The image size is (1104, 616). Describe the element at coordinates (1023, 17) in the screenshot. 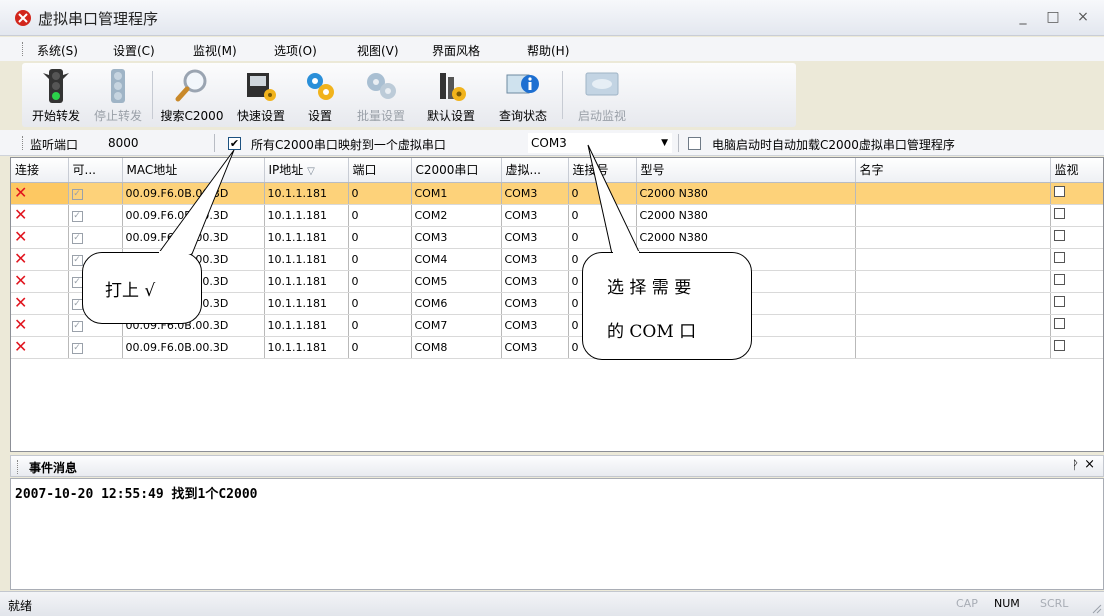

I see `minimize-button: _` at that location.